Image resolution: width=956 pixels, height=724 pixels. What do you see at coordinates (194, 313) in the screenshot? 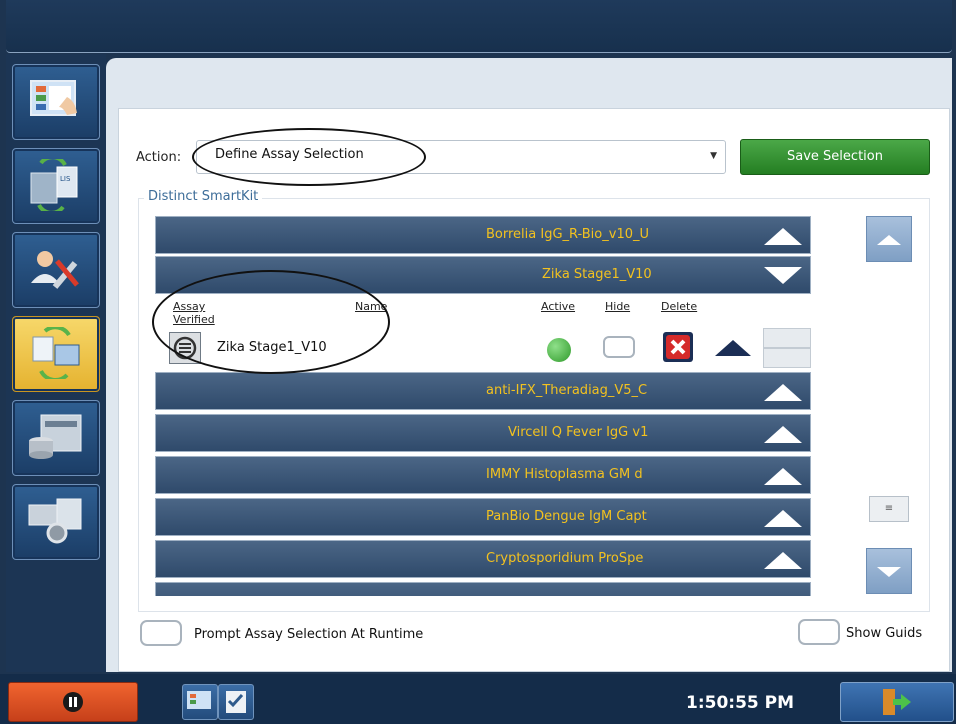
I see `assay-verified-header: Assay Verified` at bounding box center [194, 313].